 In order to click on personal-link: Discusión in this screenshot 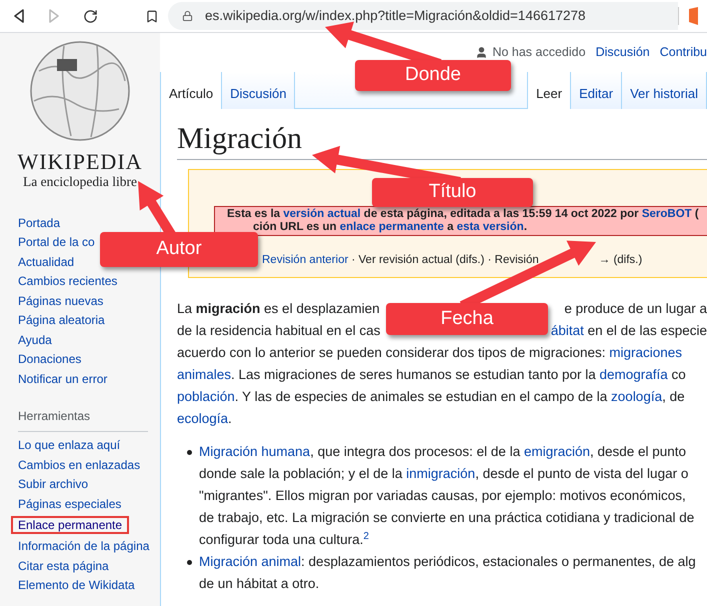, I will do `click(623, 52)`.